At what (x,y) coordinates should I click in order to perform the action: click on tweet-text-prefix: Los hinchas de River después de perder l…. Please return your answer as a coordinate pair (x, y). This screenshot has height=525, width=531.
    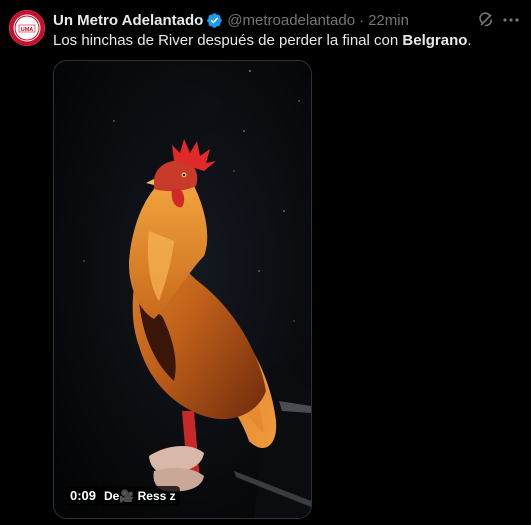
    Looking at the image, I should click on (228, 40).